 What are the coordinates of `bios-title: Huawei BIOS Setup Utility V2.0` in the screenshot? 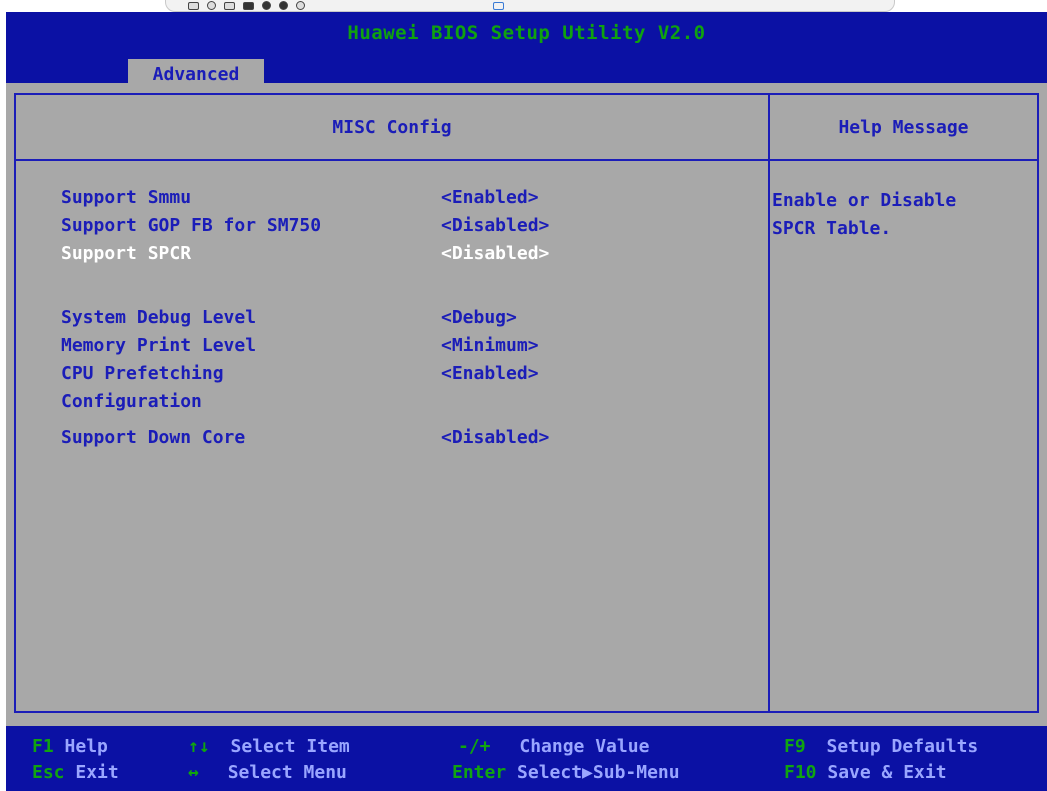 It's located at (526, 33).